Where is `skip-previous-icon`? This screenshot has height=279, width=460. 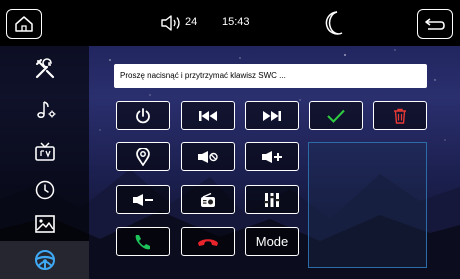 skip-previous-icon is located at coordinates (208, 115).